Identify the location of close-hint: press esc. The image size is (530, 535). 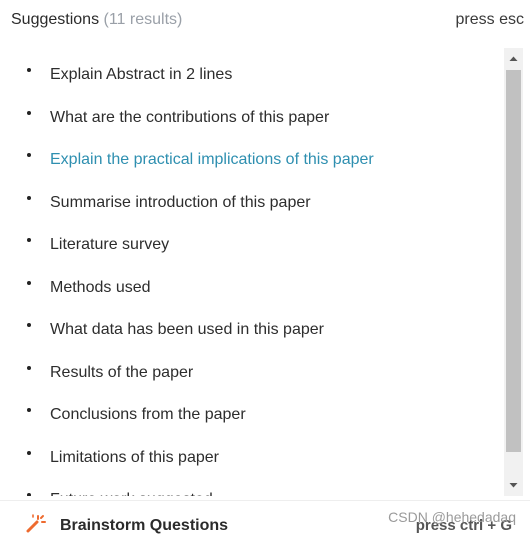
(490, 20).